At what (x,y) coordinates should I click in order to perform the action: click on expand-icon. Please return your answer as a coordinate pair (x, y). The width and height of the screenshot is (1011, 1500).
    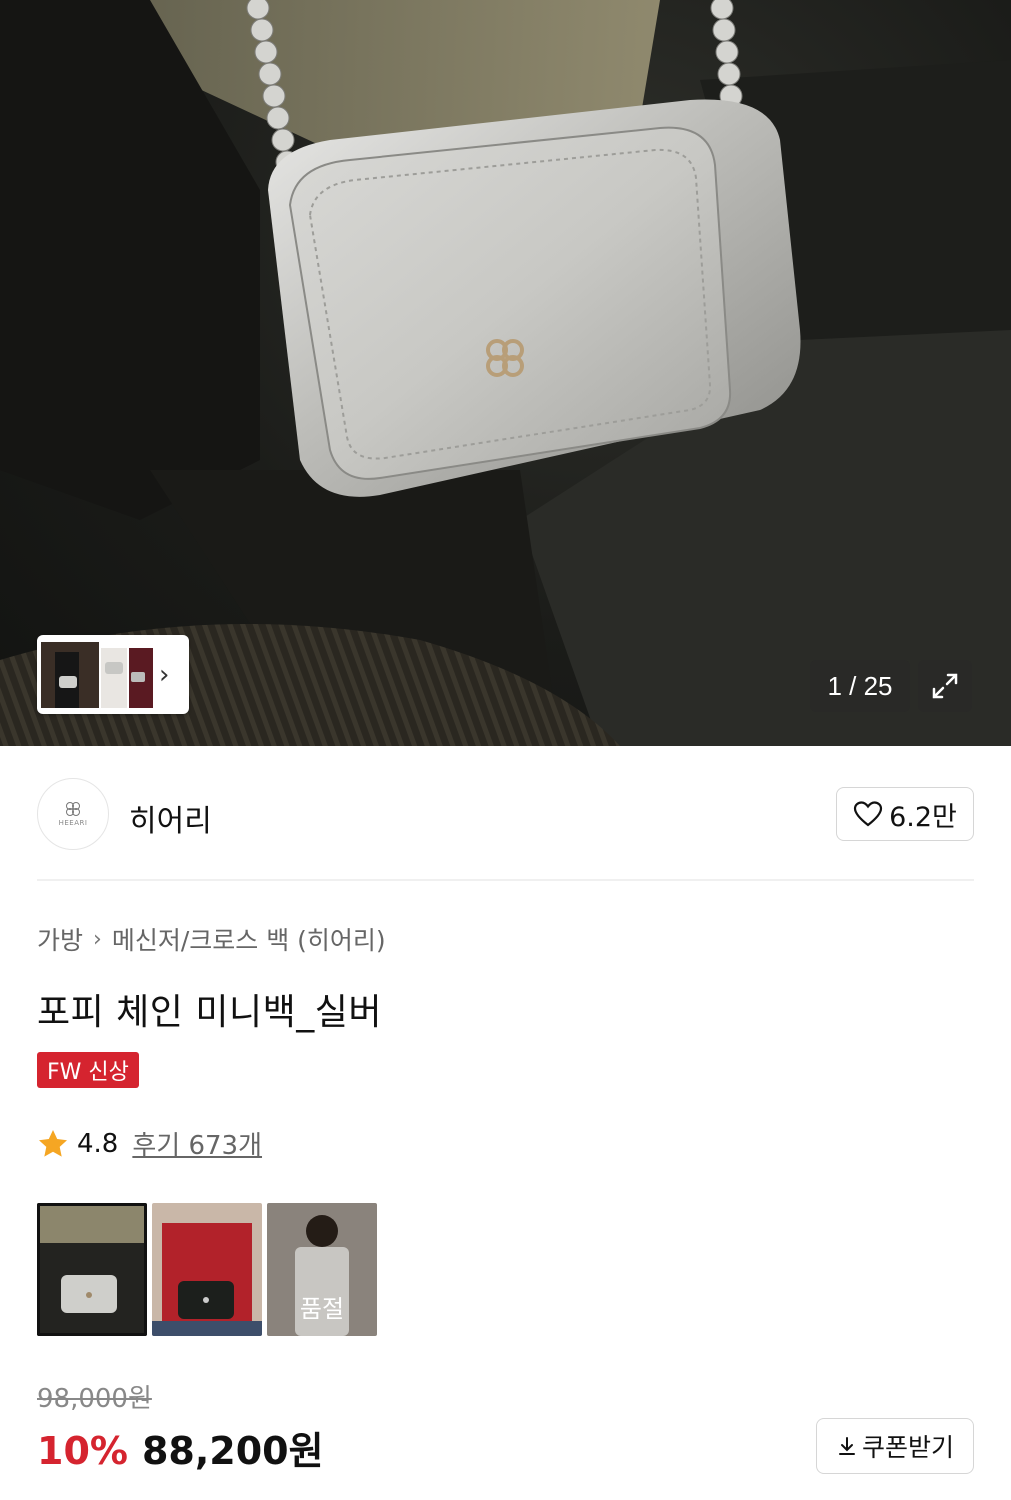
    Looking at the image, I should click on (945, 686).